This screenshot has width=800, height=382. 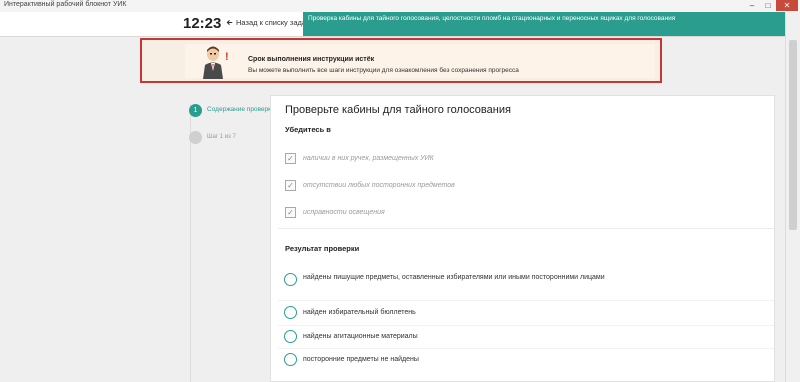 I want to click on maximize-button: □, so click(x=768, y=5).